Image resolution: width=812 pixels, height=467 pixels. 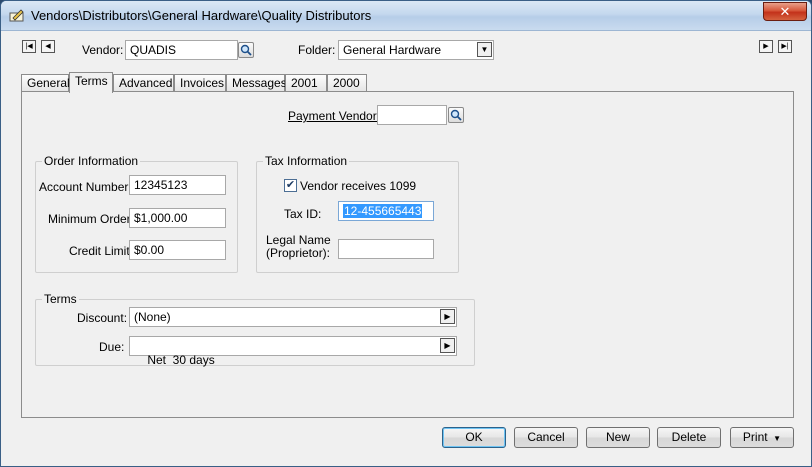 I want to click on tax-information-title: Tax Information, so click(x=306, y=161).